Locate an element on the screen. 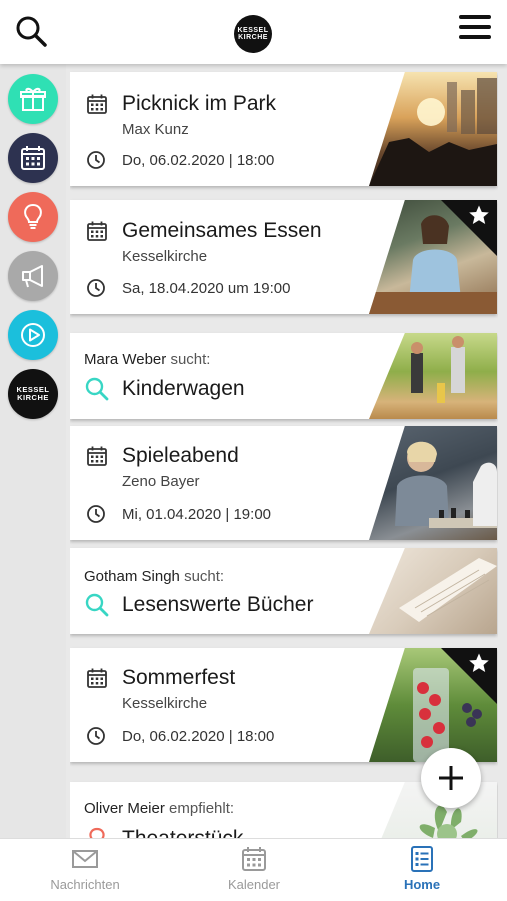 This screenshot has height=901, width=507. category-kesselkirche-button: KESSEL KIRCHE is located at coordinates (33, 394).